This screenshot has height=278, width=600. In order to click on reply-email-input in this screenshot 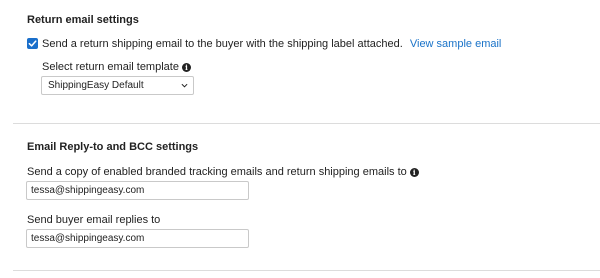, I will do `click(137, 238)`.